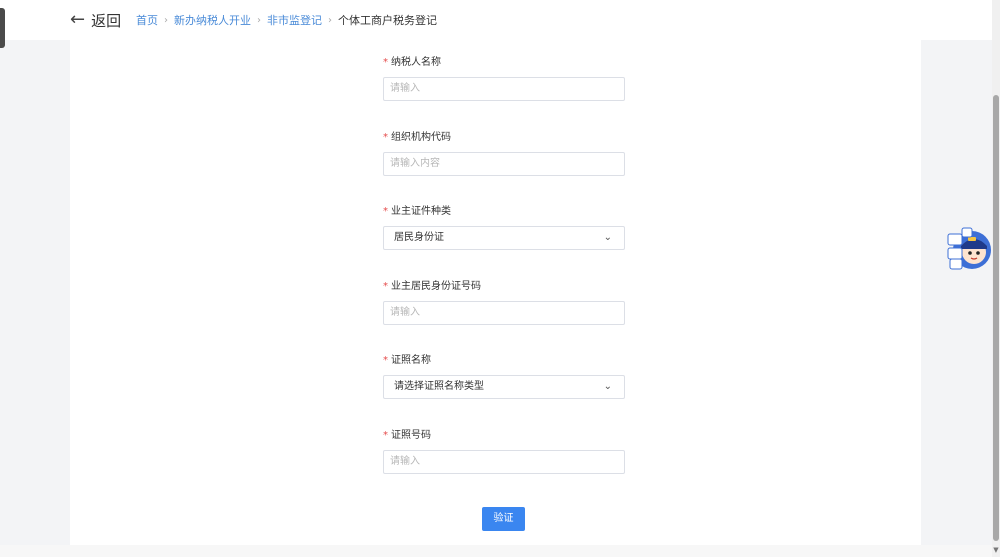  Describe the element at coordinates (2, 28) in the screenshot. I see `side-panel-handle` at that location.